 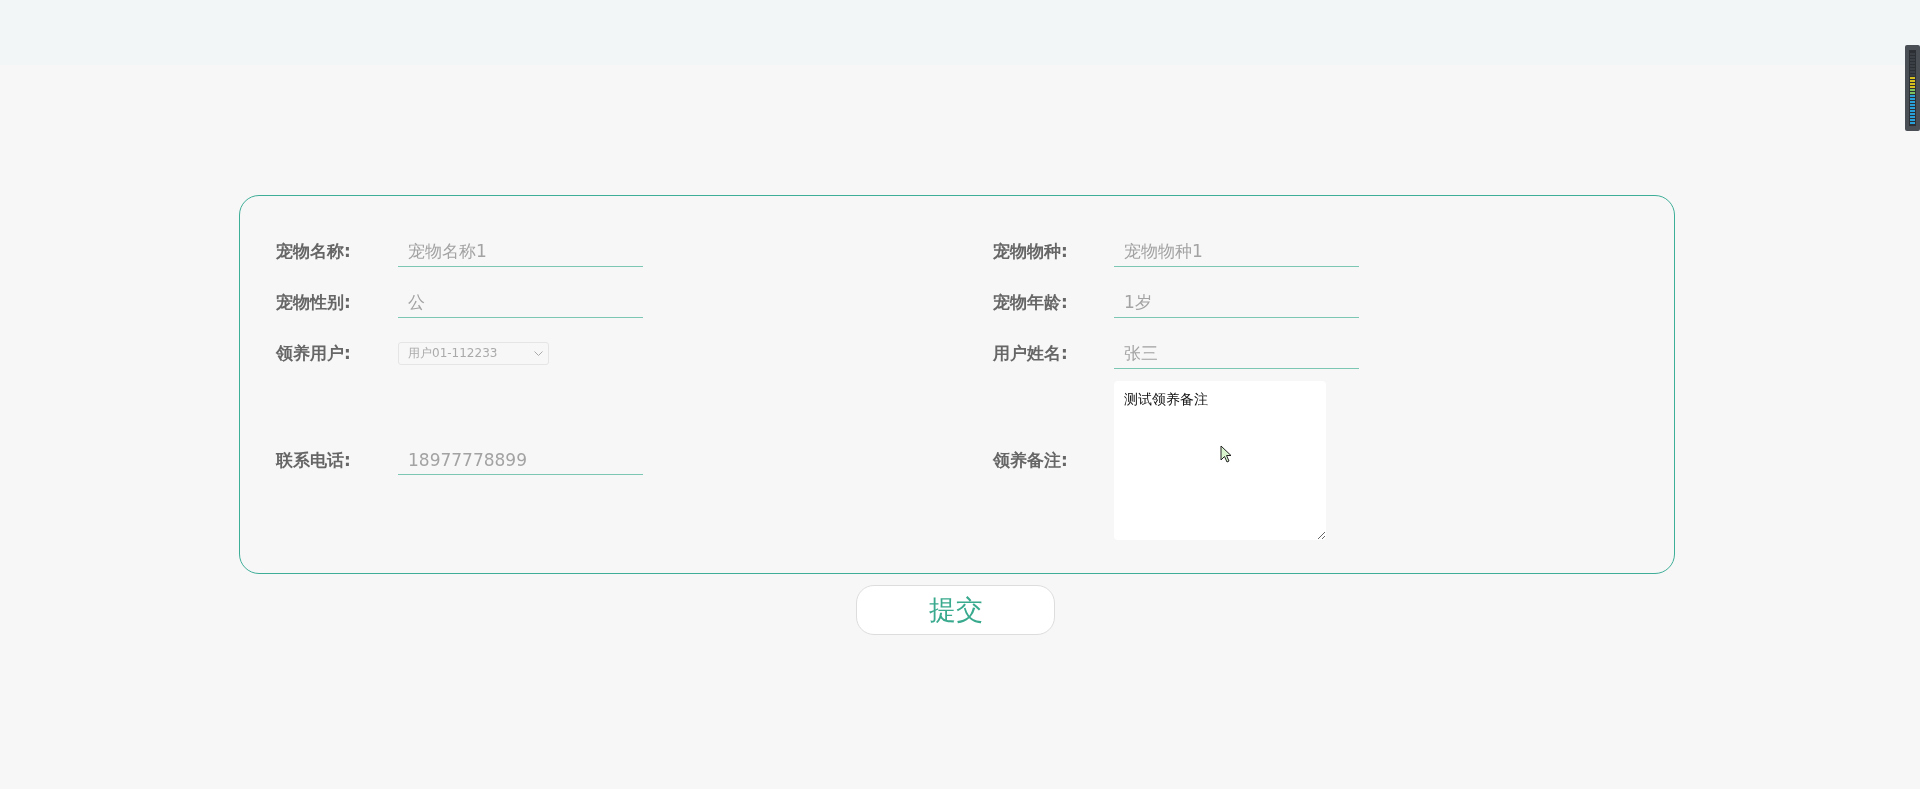 I want to click on caret-icon, so click(x=538, y=353).